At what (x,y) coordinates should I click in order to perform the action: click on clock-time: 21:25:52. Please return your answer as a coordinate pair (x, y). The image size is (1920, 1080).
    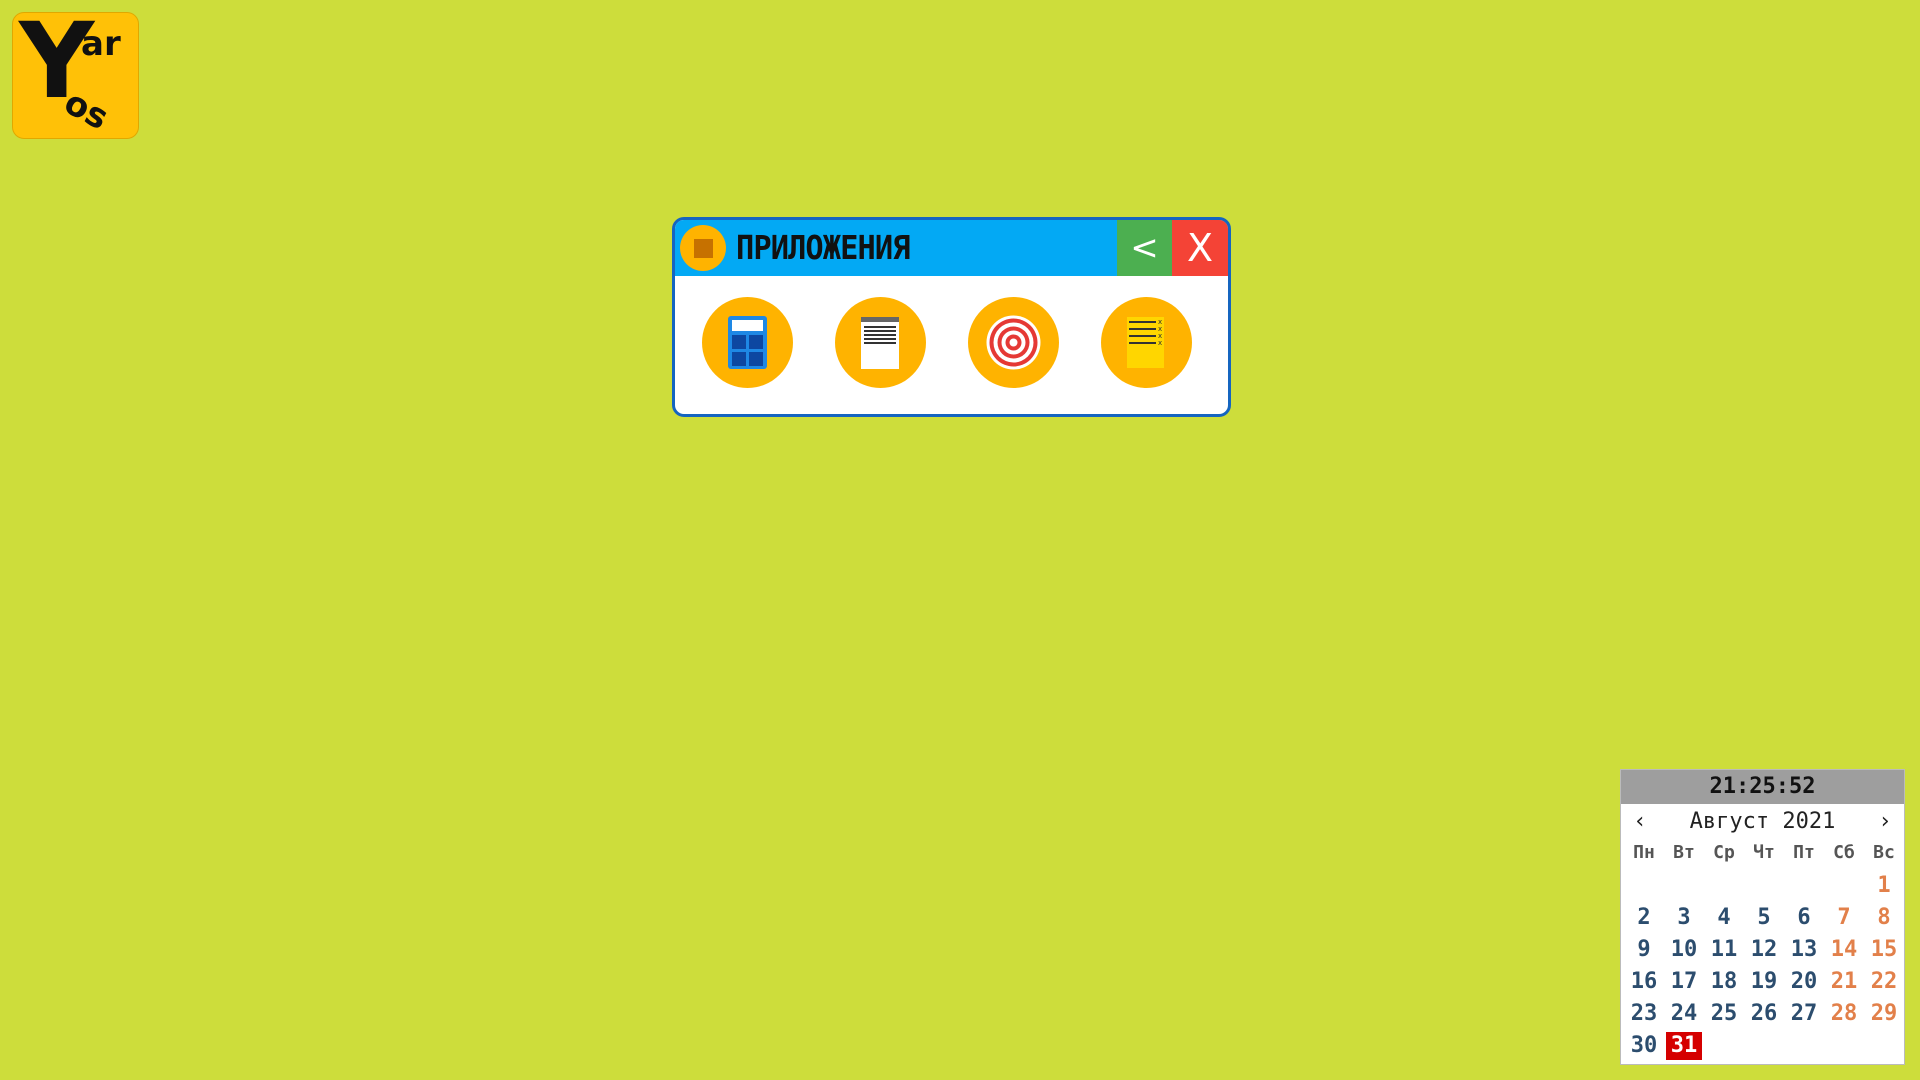
    Looking at the image, I should click on (1762, 787).